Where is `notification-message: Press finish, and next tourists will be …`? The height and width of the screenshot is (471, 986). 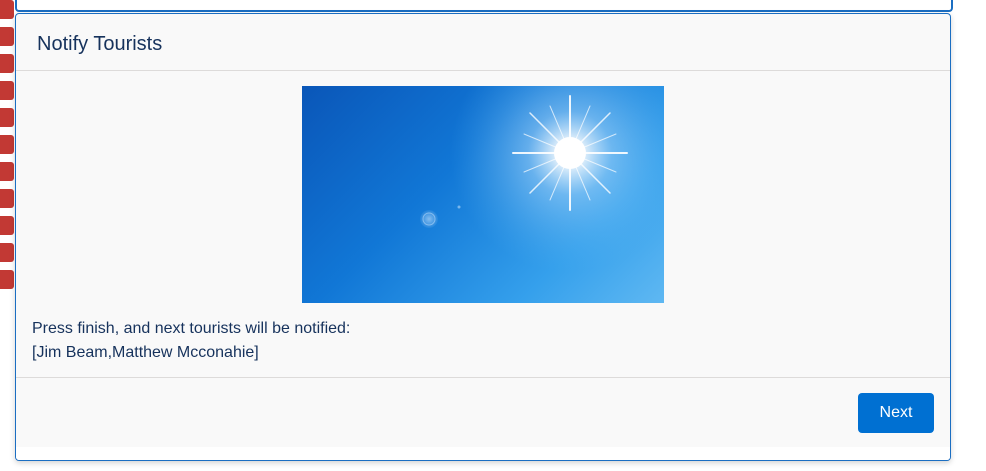
notification-message: Press finish, and next tourists will be … is located at coordinates (482, 341).